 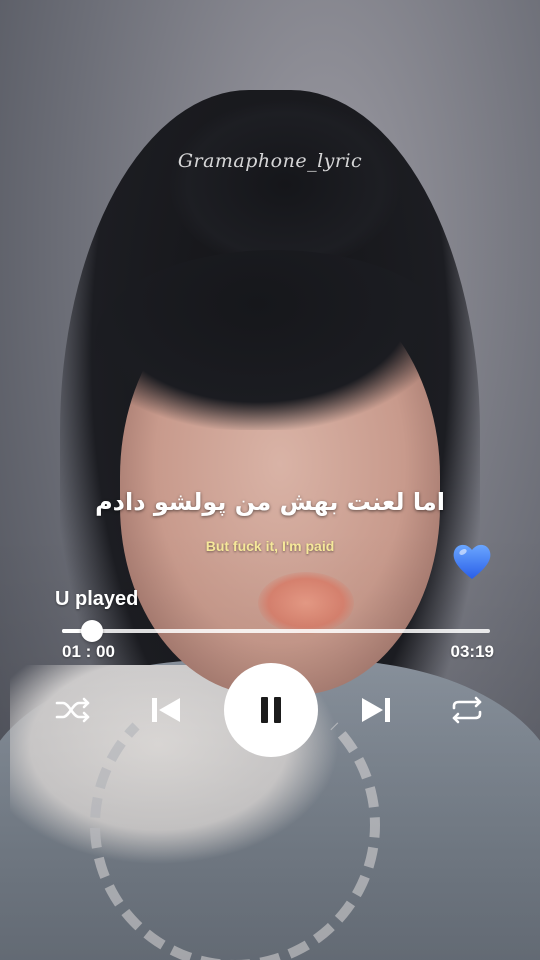 I want to click on blue-heart-icon, so click(x=472, y=562).